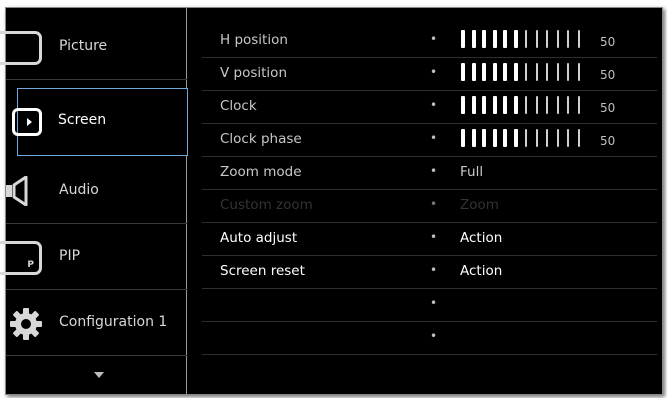 The width and height of the screenshot is (667, 398). What do you see at coordinates (93, 257) in the screenshot?
I see `sidebar-item-pip: P PIP` at bounding box center [93, 257].